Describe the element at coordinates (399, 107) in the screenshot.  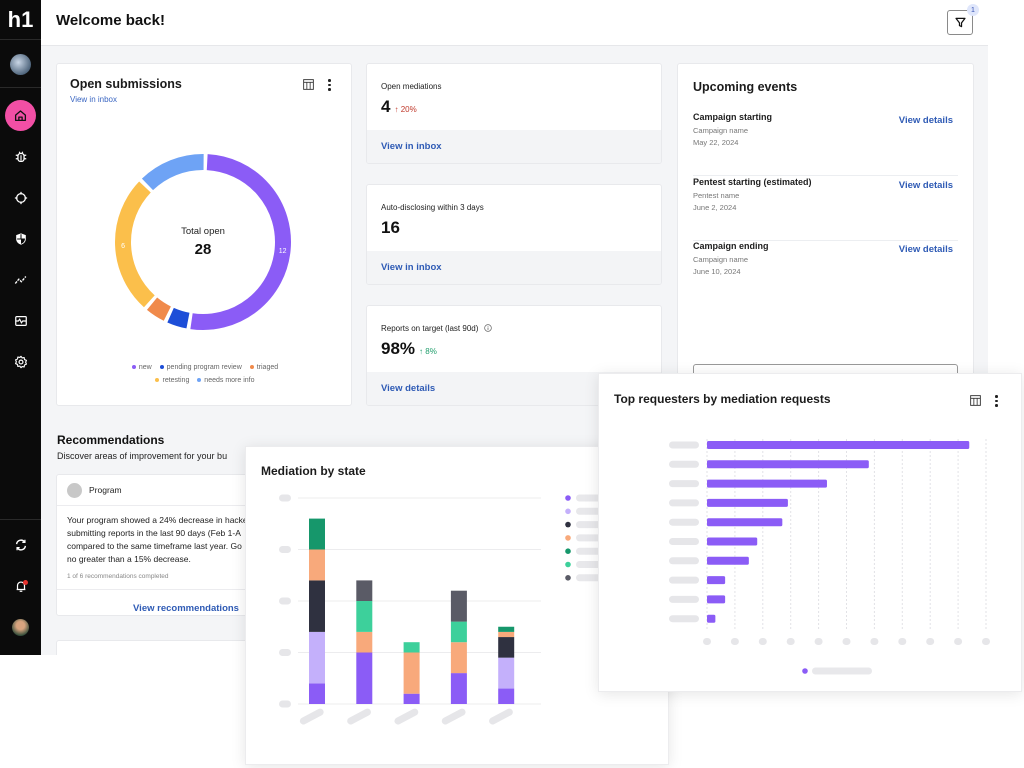
I see `stat-value: 4 ↑ 20%` at that location.